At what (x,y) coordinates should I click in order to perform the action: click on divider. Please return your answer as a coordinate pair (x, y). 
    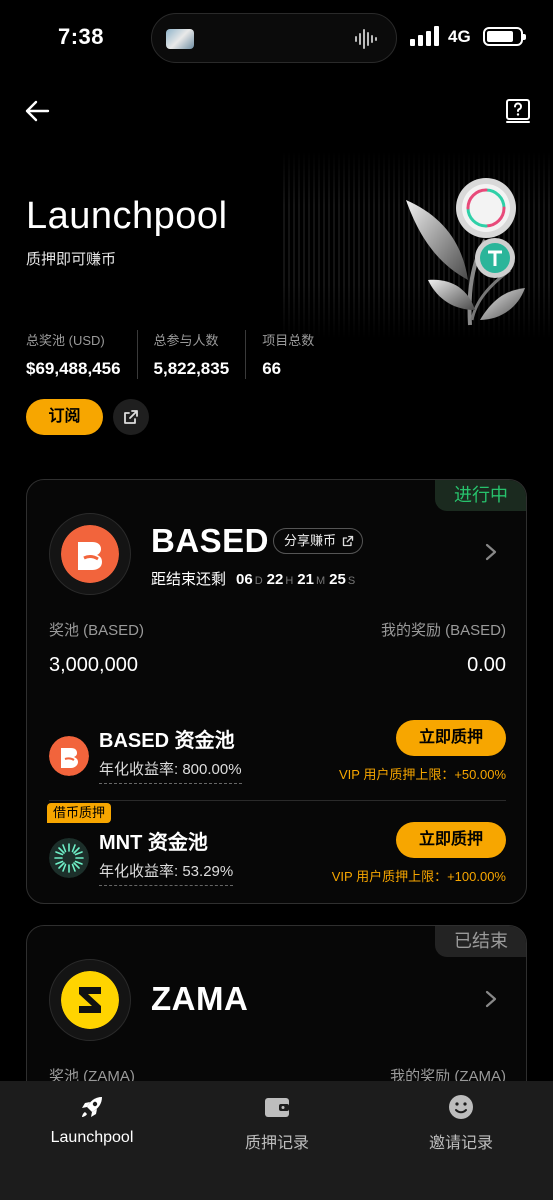
    Looking at the image, I should click on (277, 800).